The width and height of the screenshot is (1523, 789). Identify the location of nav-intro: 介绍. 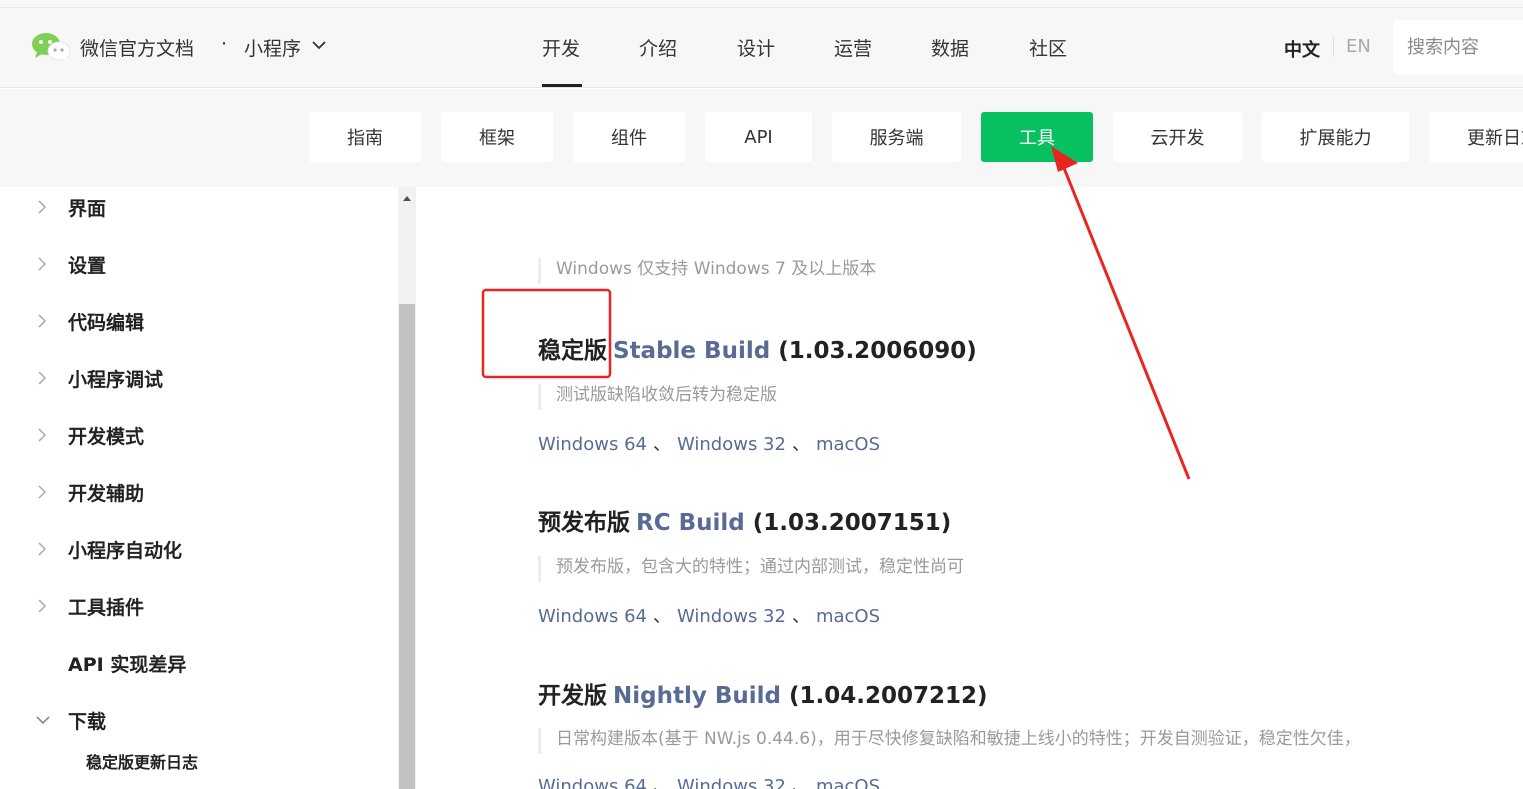
(658, 47).